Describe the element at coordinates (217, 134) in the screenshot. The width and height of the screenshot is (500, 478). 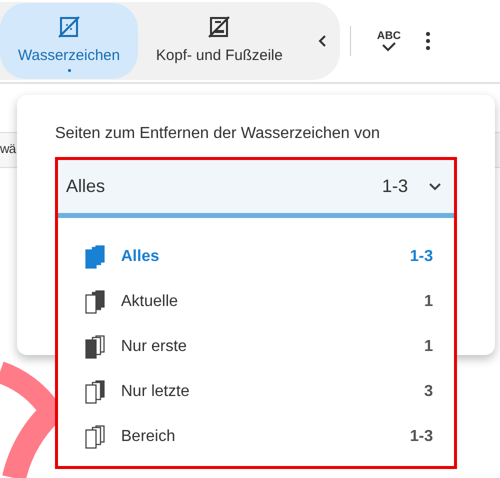
I see `panel-label: Seiten zum Entfernen der Wasserzeichen von` at that location.